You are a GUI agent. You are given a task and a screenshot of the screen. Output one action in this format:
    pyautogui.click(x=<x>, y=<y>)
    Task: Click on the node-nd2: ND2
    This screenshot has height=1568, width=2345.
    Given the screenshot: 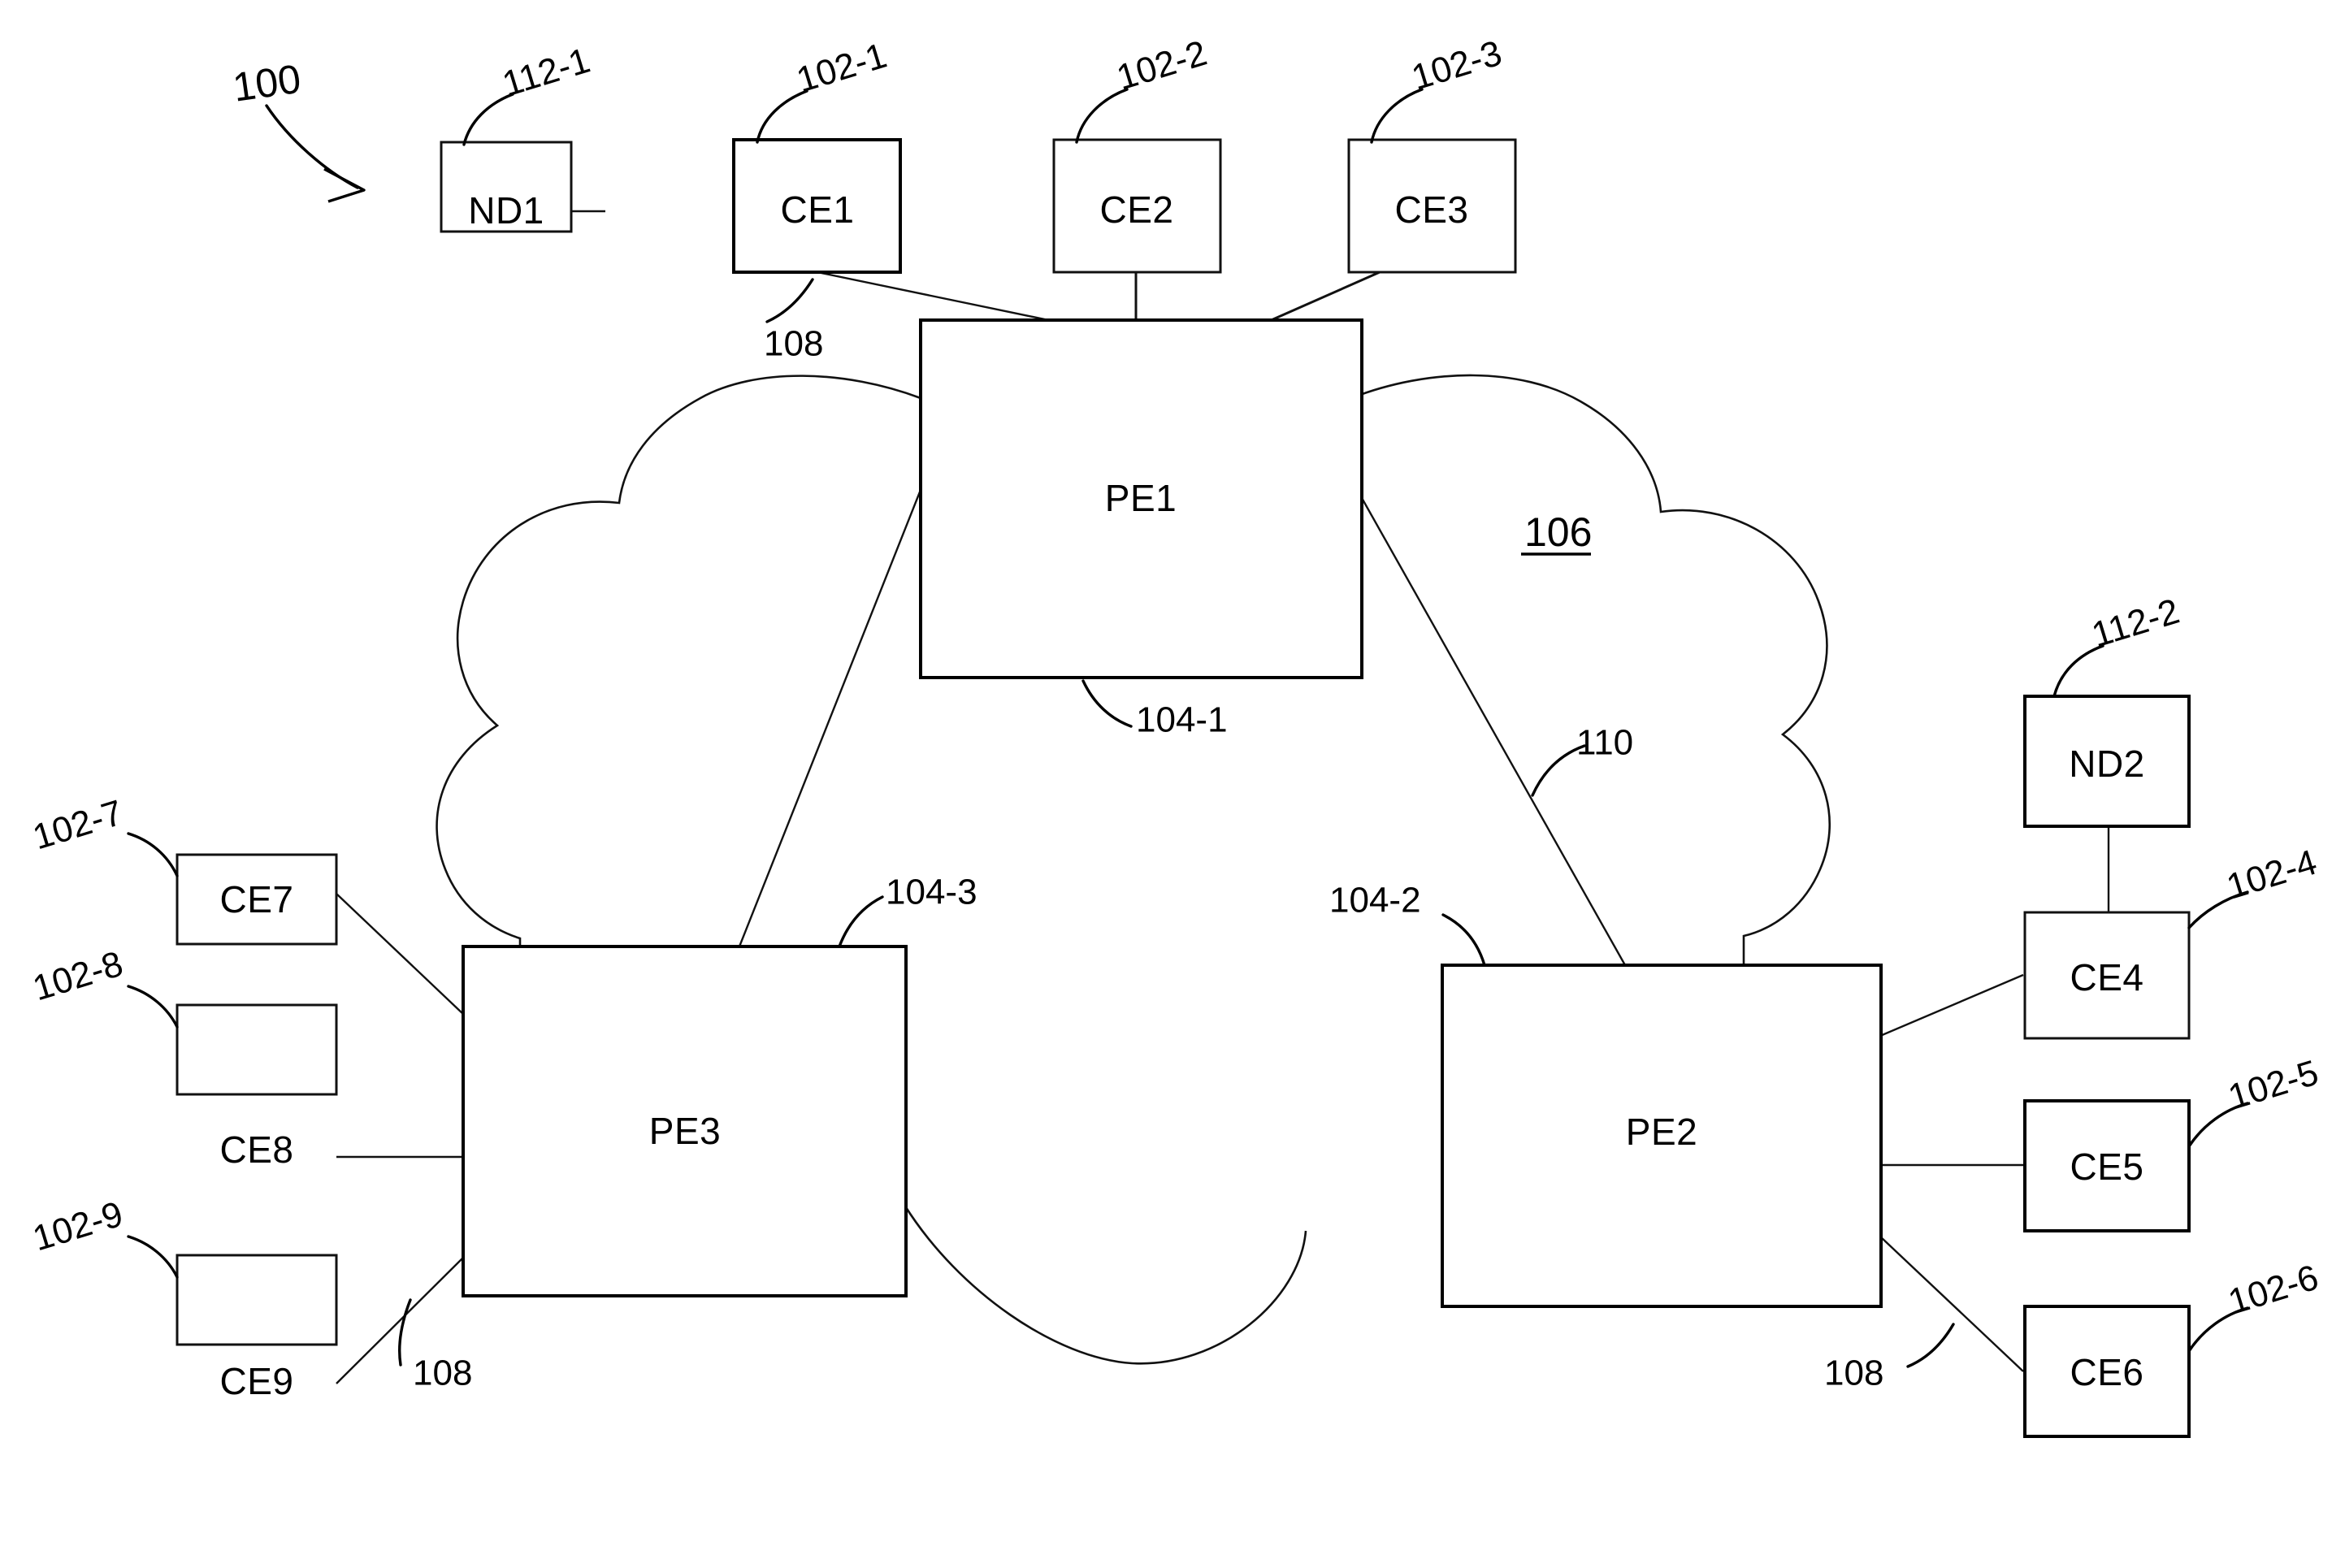 What is the action you would take?
    pyautogui.click(x=2107, y=761)
    